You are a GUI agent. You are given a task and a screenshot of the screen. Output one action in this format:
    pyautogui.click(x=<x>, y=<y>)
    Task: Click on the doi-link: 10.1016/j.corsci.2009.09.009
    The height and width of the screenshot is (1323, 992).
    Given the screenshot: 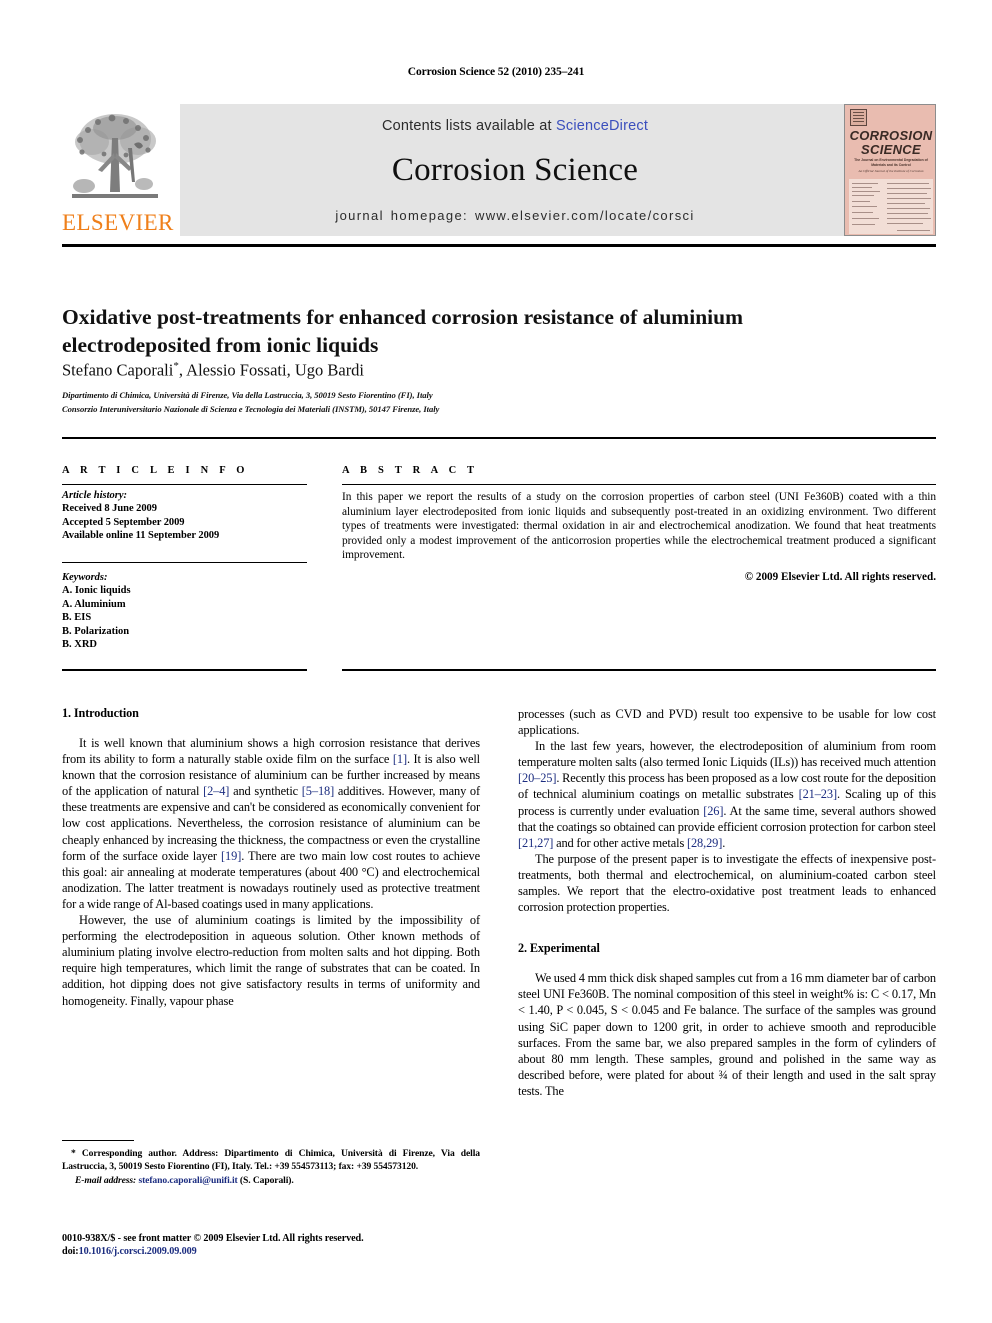 What is the action you would take?
    pyautogui.click(x=138, y=1251)
    